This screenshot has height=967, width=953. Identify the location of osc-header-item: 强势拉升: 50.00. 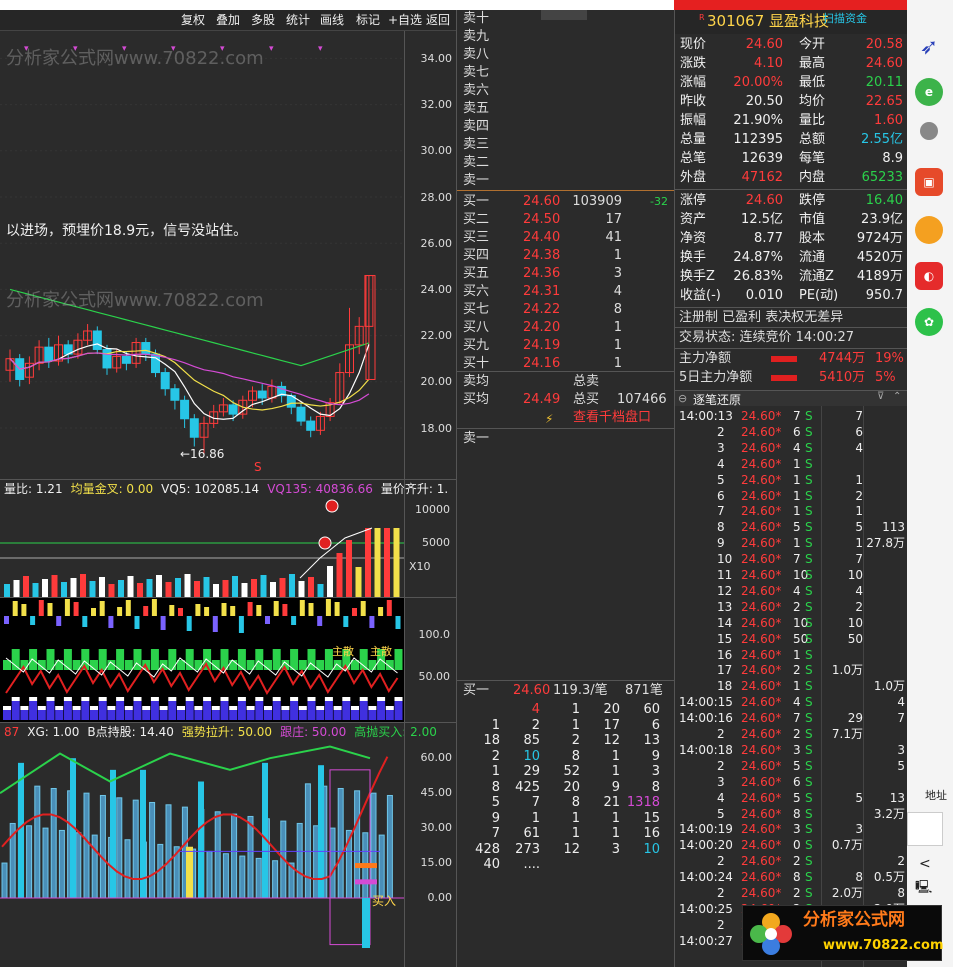
(227, 732).